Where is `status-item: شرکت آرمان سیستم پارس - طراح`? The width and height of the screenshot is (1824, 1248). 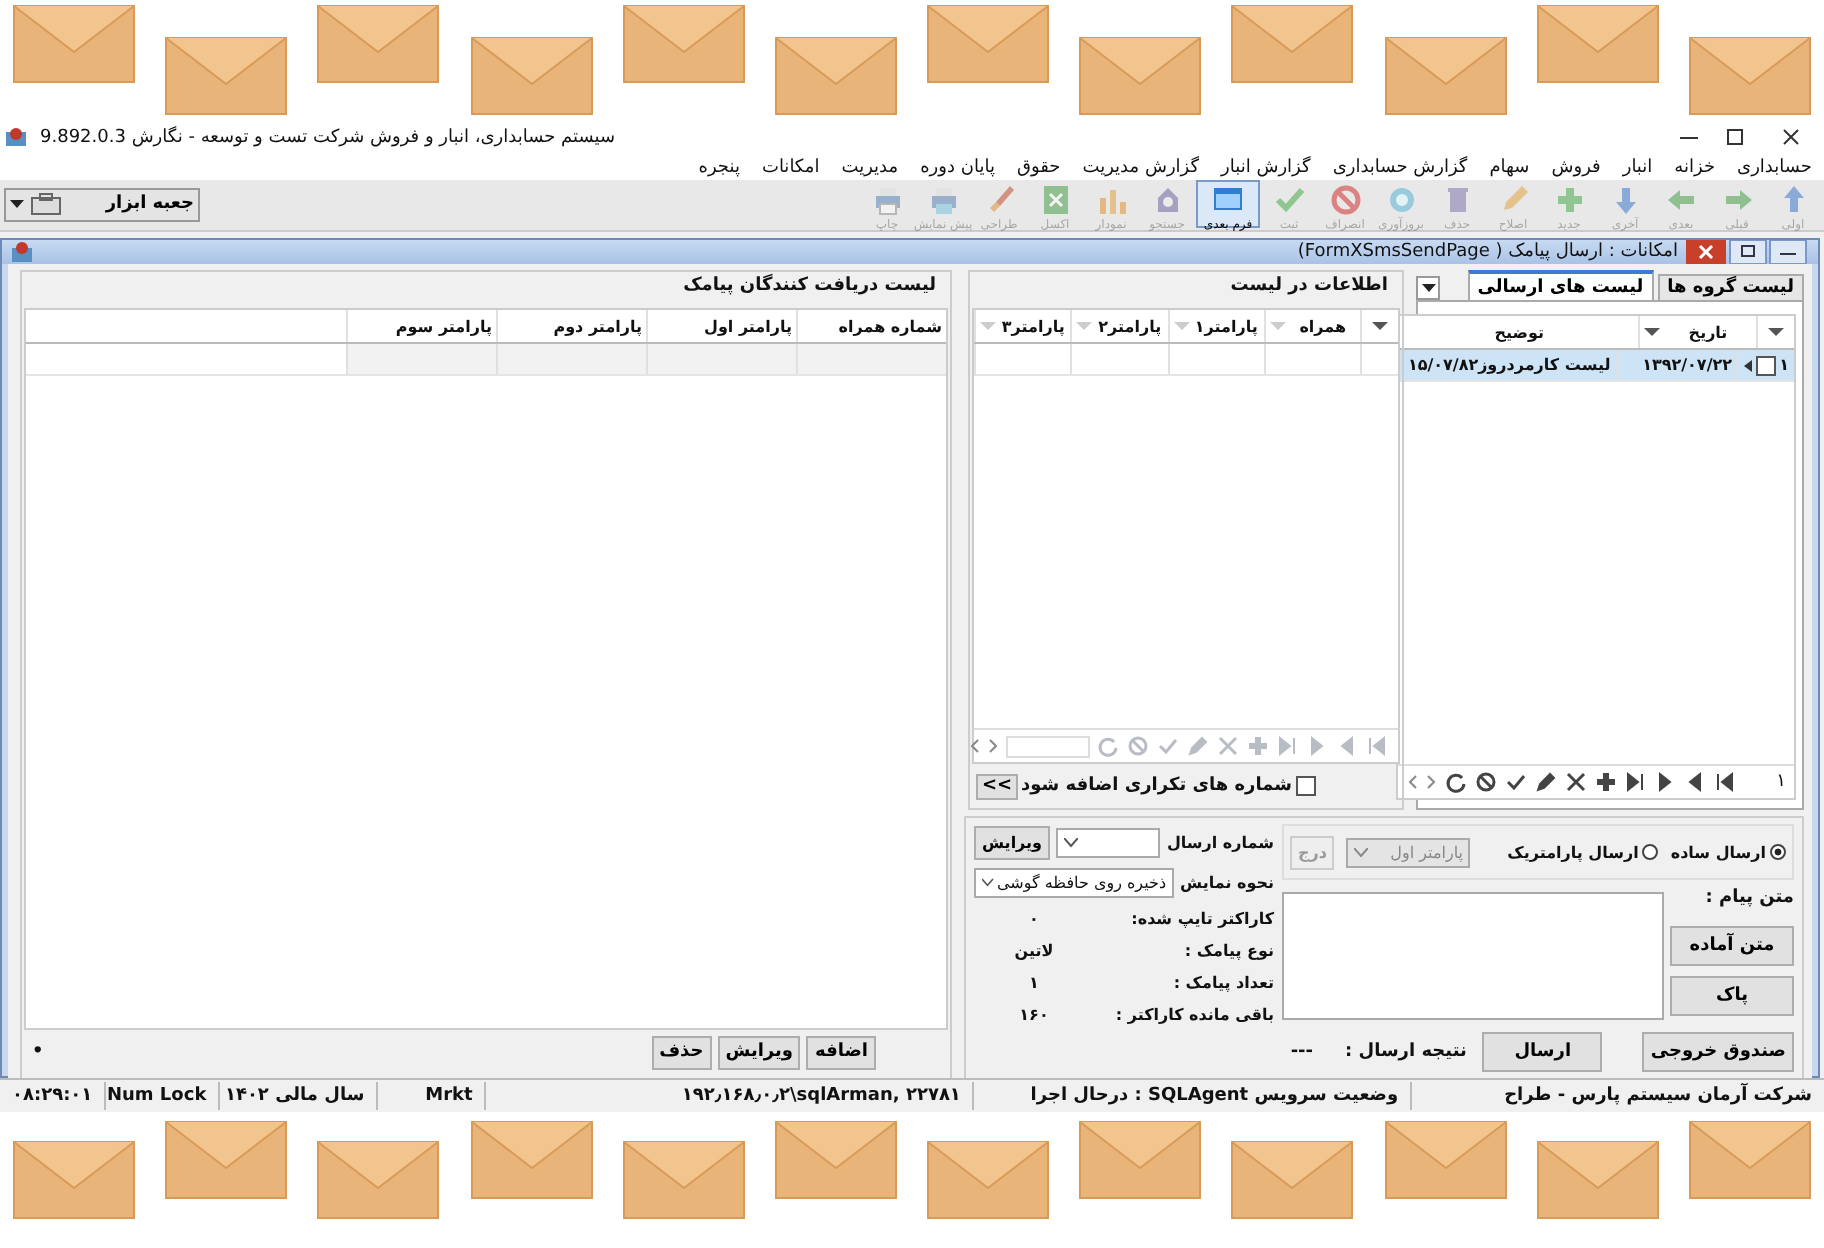
status-item: شرکت آرمان سیستم پارس - طراح is located at coordinates (1617, 1096).